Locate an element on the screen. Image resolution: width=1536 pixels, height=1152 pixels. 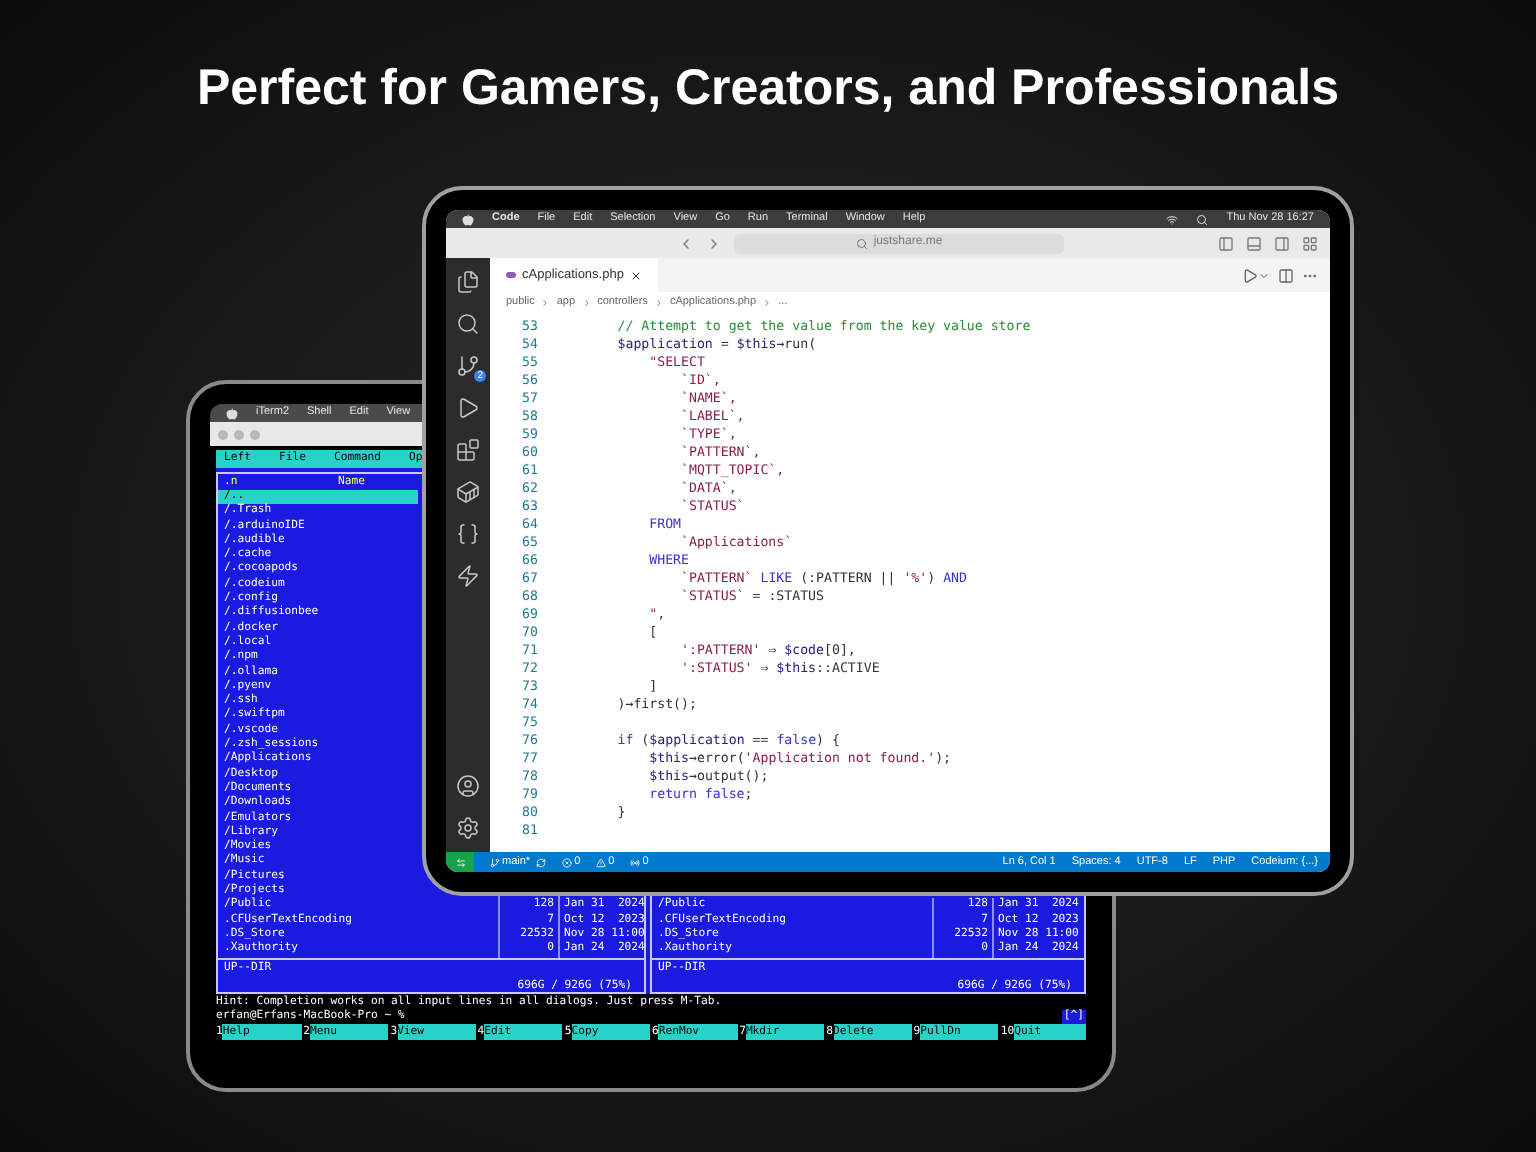
broadcast-icon is located at coordinates (635, 862).